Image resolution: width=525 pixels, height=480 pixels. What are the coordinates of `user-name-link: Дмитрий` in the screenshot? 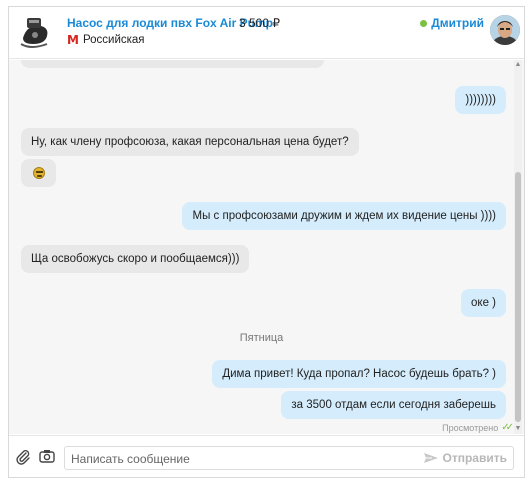 It's located at (457, 23).